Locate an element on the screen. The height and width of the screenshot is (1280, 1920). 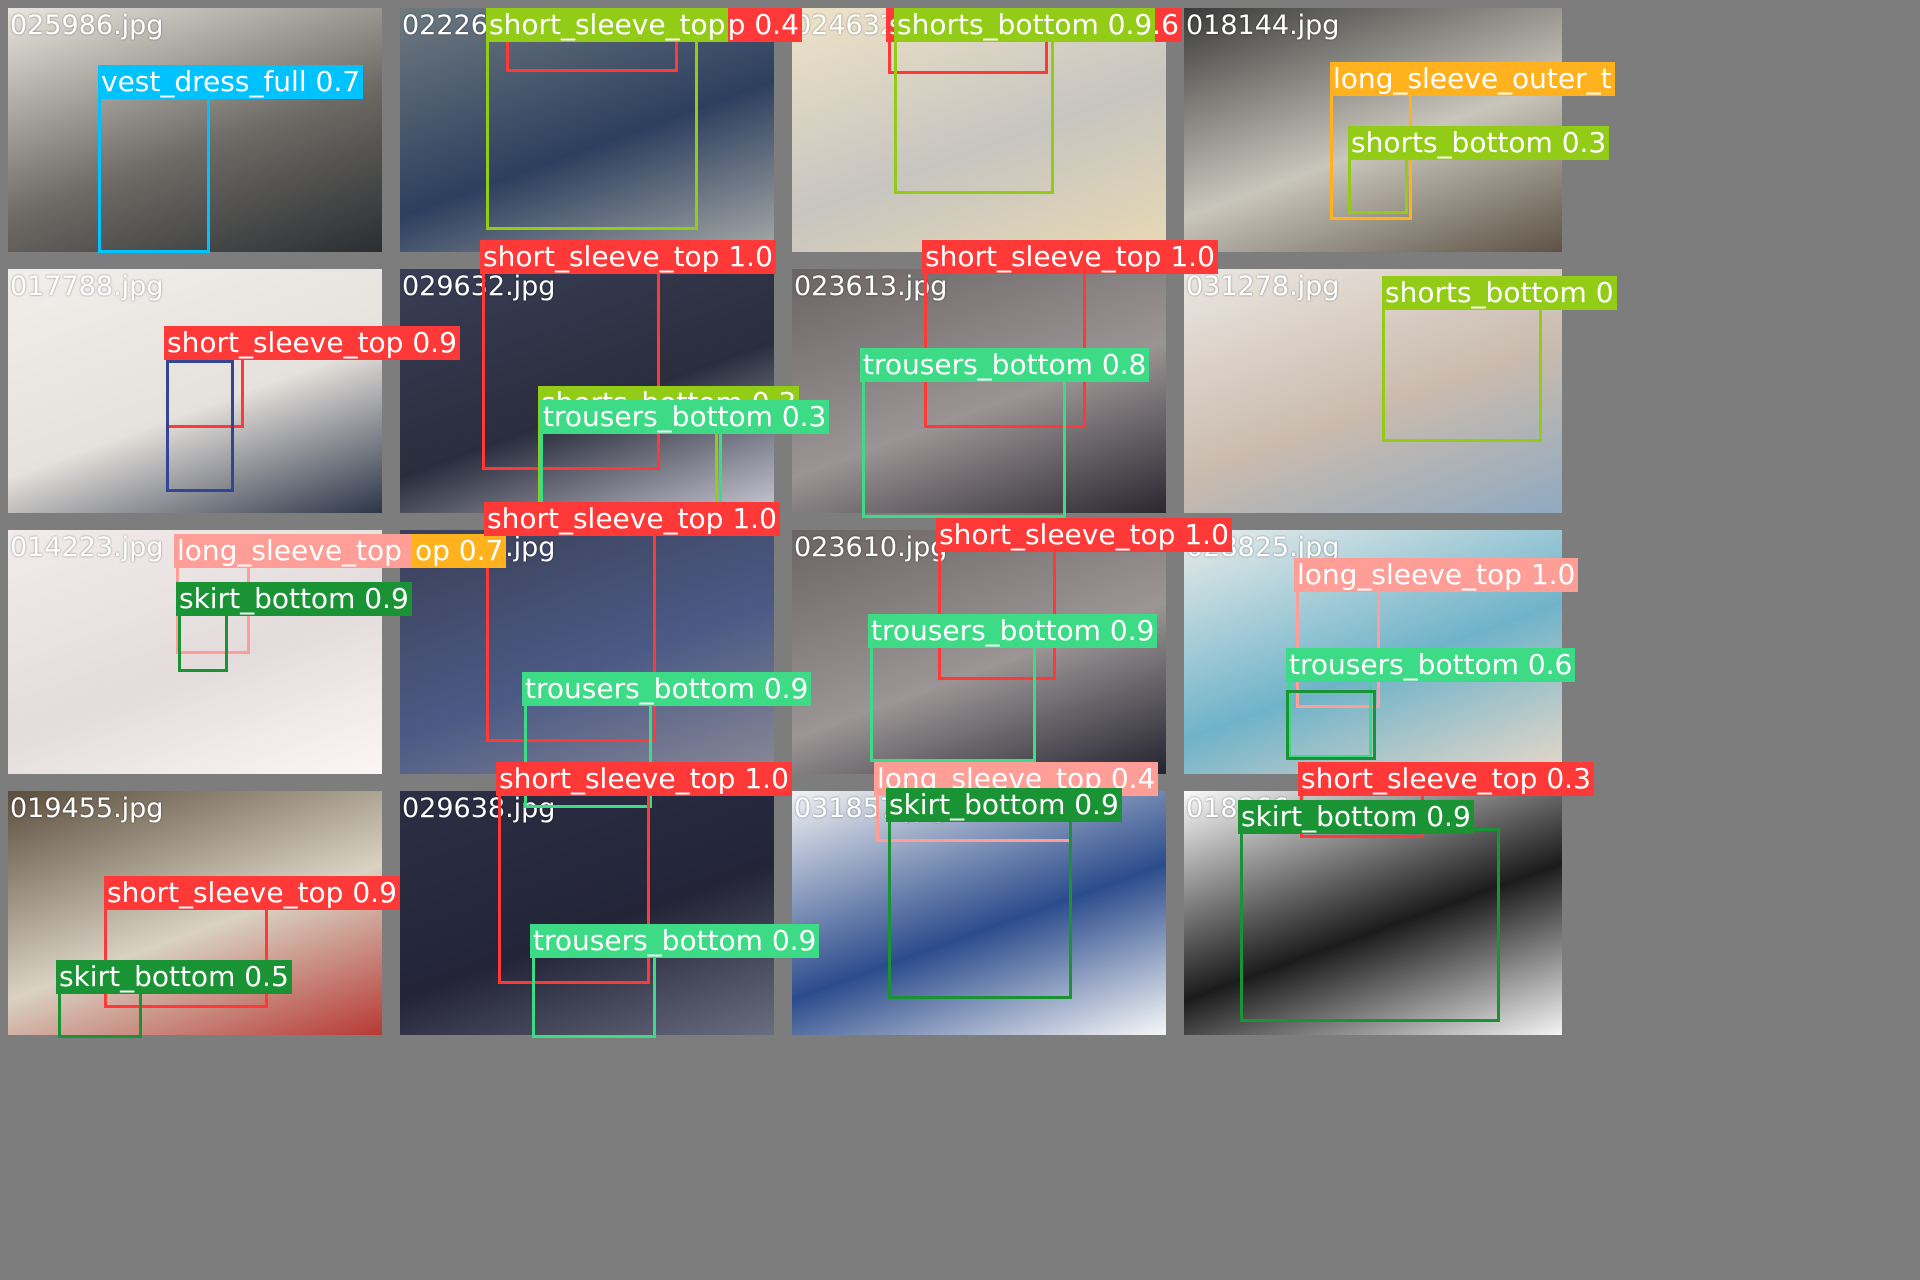
image-filename: 022262.jpg is located at coordinates (479, 25).